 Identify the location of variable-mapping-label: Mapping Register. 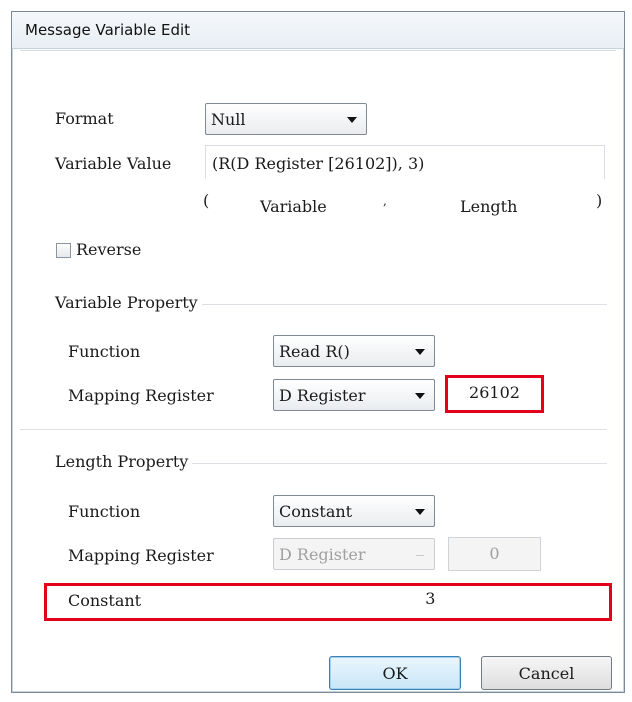
(141, 395).